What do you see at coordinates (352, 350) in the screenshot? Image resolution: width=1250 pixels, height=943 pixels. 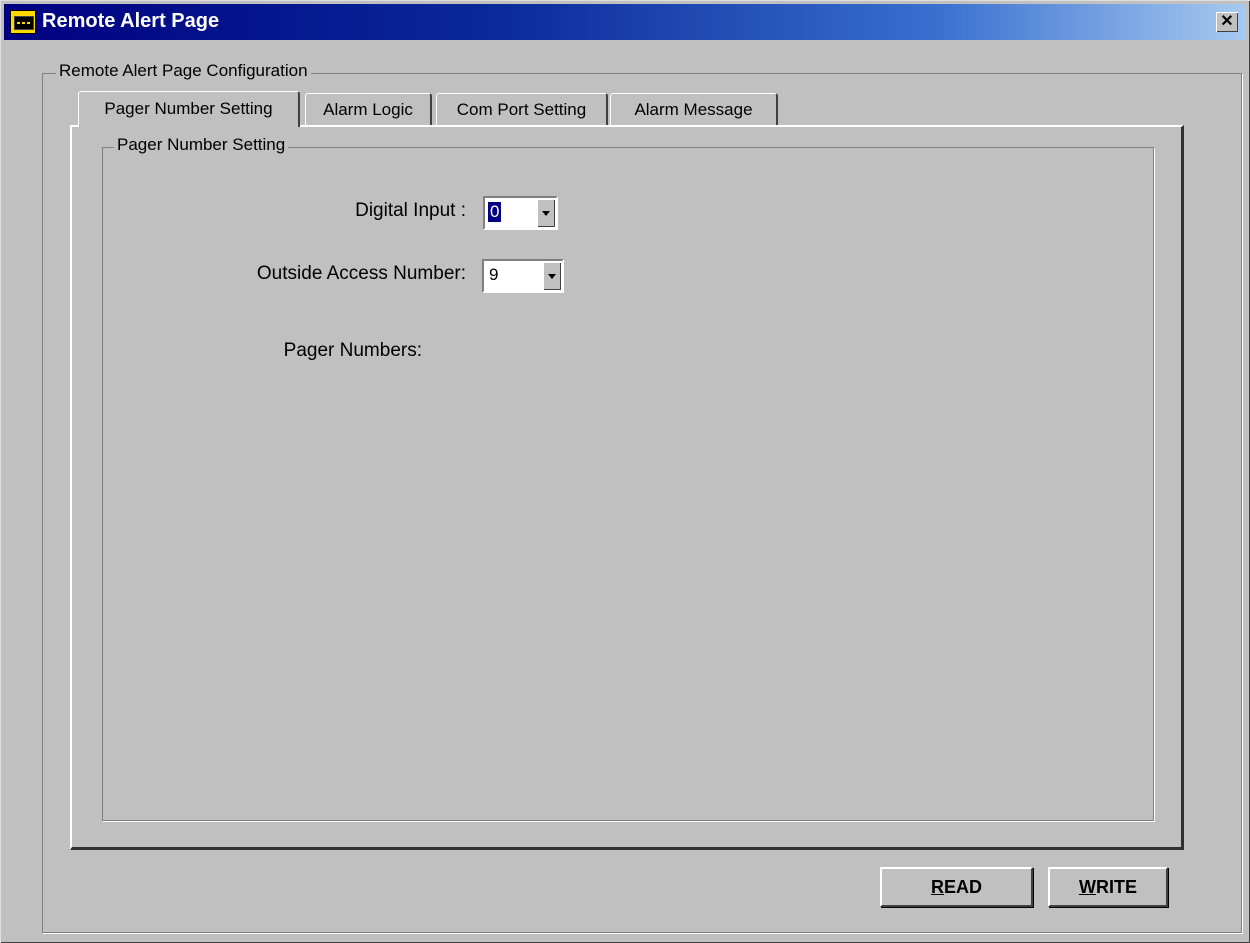 I see `pager-numbers-label: Pager Numbers:` at bounding box center [352, 350].